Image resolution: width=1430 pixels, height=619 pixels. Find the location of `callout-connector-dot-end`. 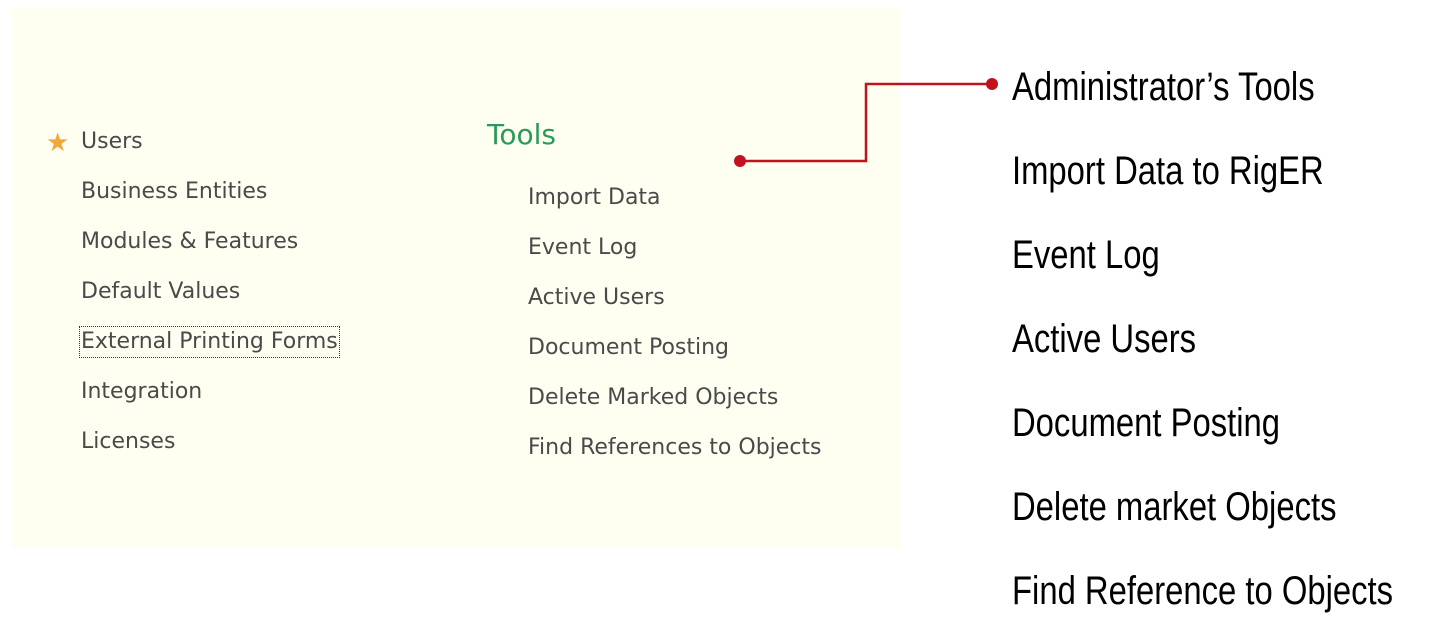

callout-connector-dot-end is located at coordinates (992, 84).